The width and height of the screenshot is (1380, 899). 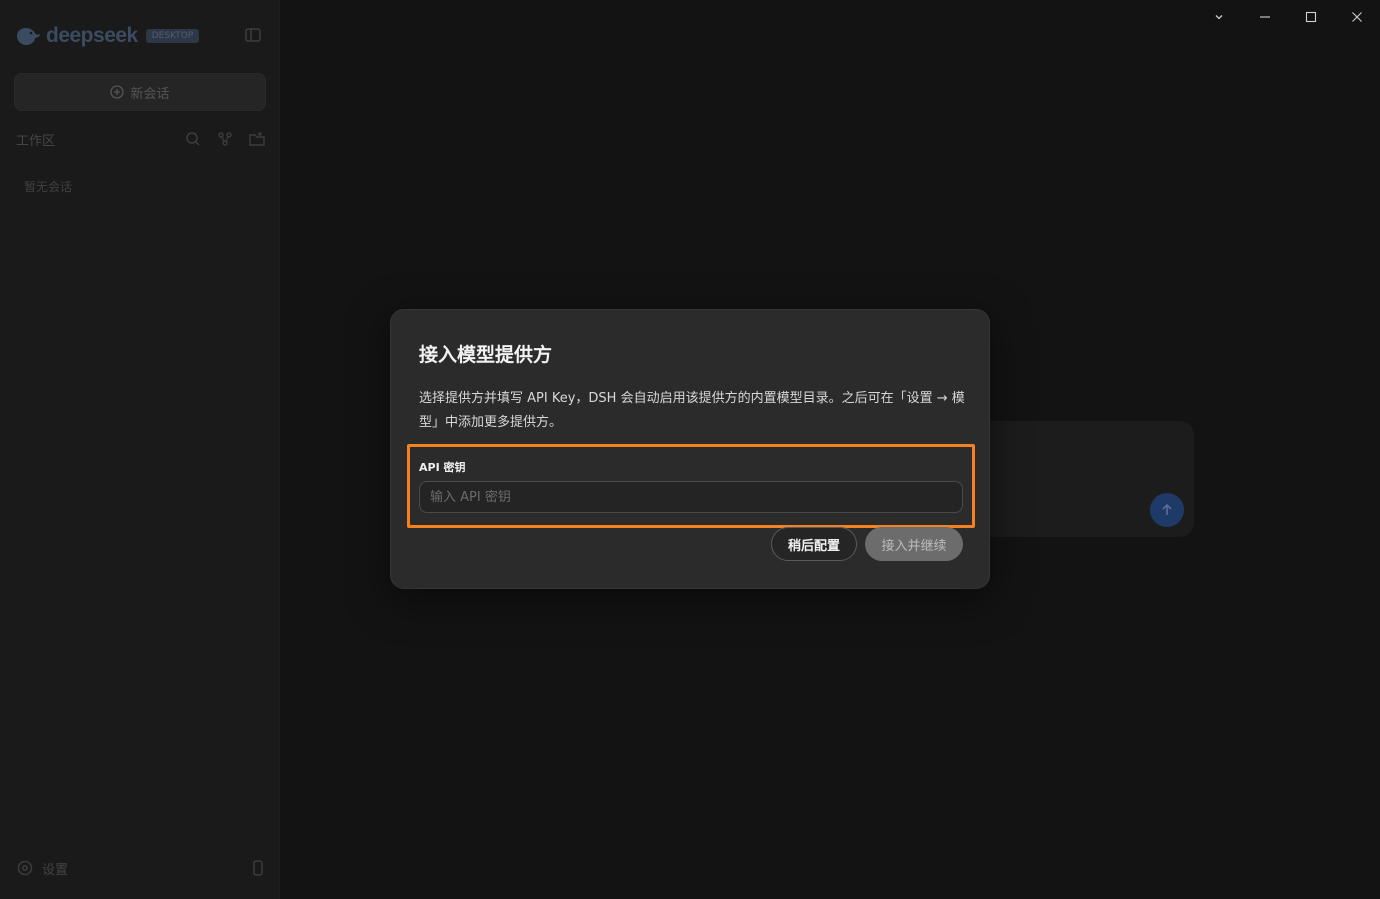 I want to click on sidebar-collapse-icon, so click(x=253, y=35).